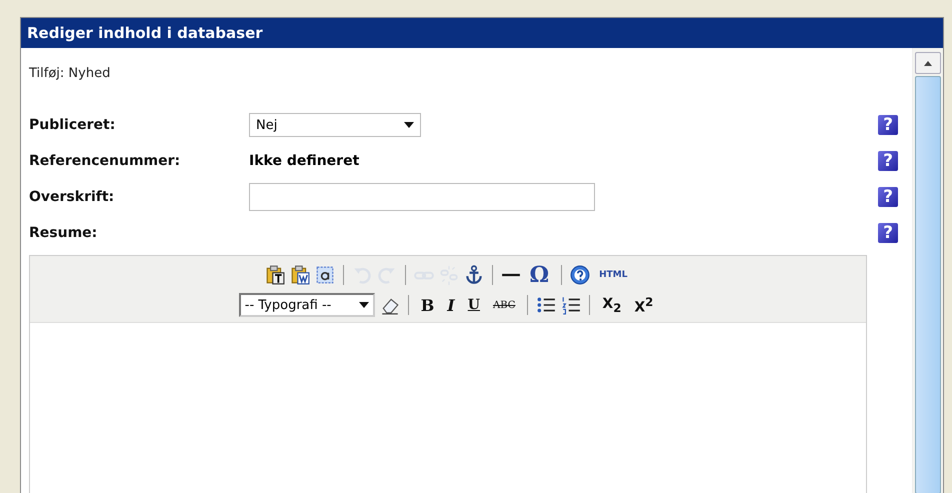  I want to click on up-arrow-icon, so click(928, 63).